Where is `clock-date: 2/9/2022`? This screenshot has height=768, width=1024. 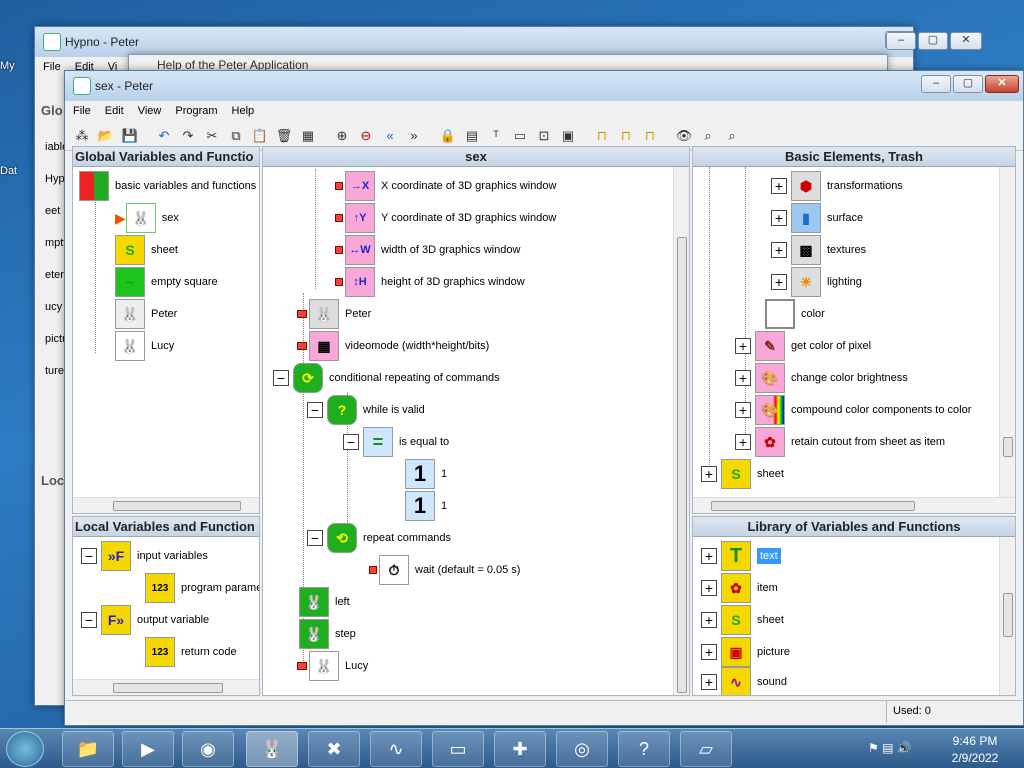 clock-date: 2/9/2022 is located at coordinates (975, 758).